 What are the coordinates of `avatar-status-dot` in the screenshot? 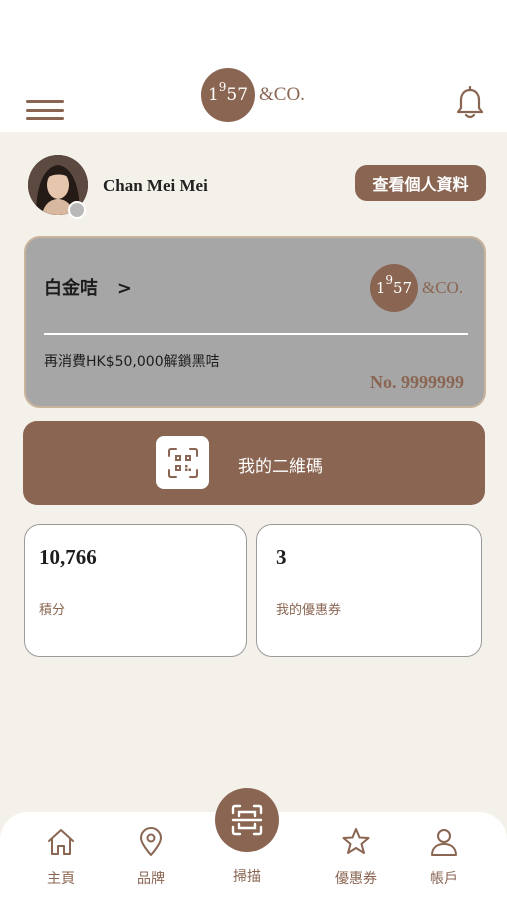 It's located at (77, 210).